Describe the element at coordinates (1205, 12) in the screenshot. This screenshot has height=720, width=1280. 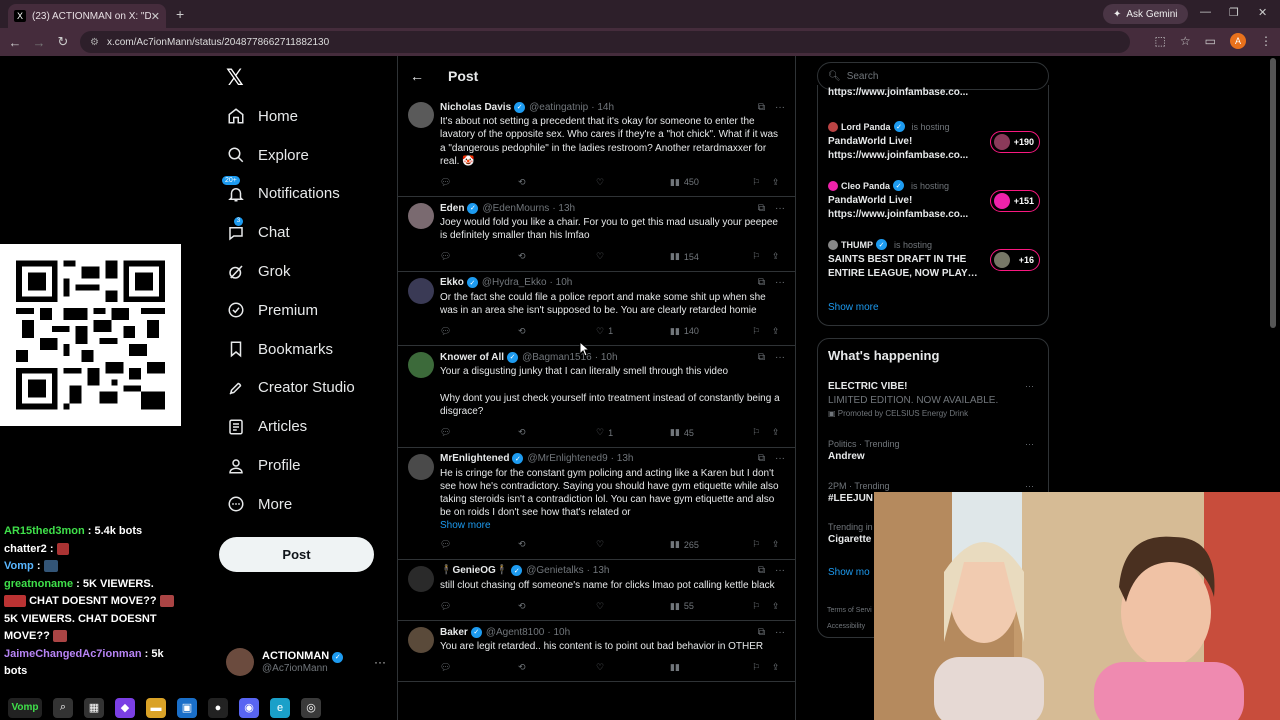
I see `minimize-icon: —` at that location.